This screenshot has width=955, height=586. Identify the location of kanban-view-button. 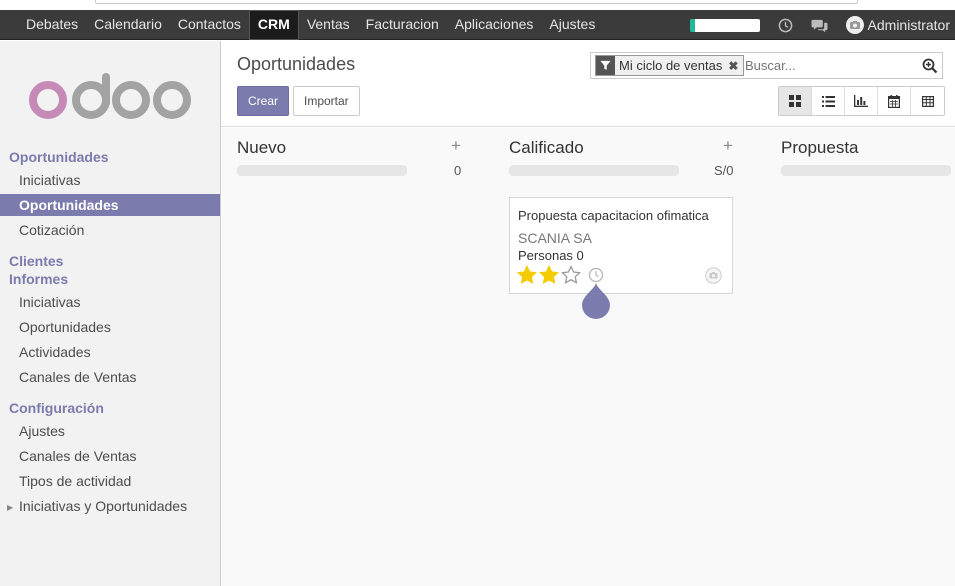
(795, 101).